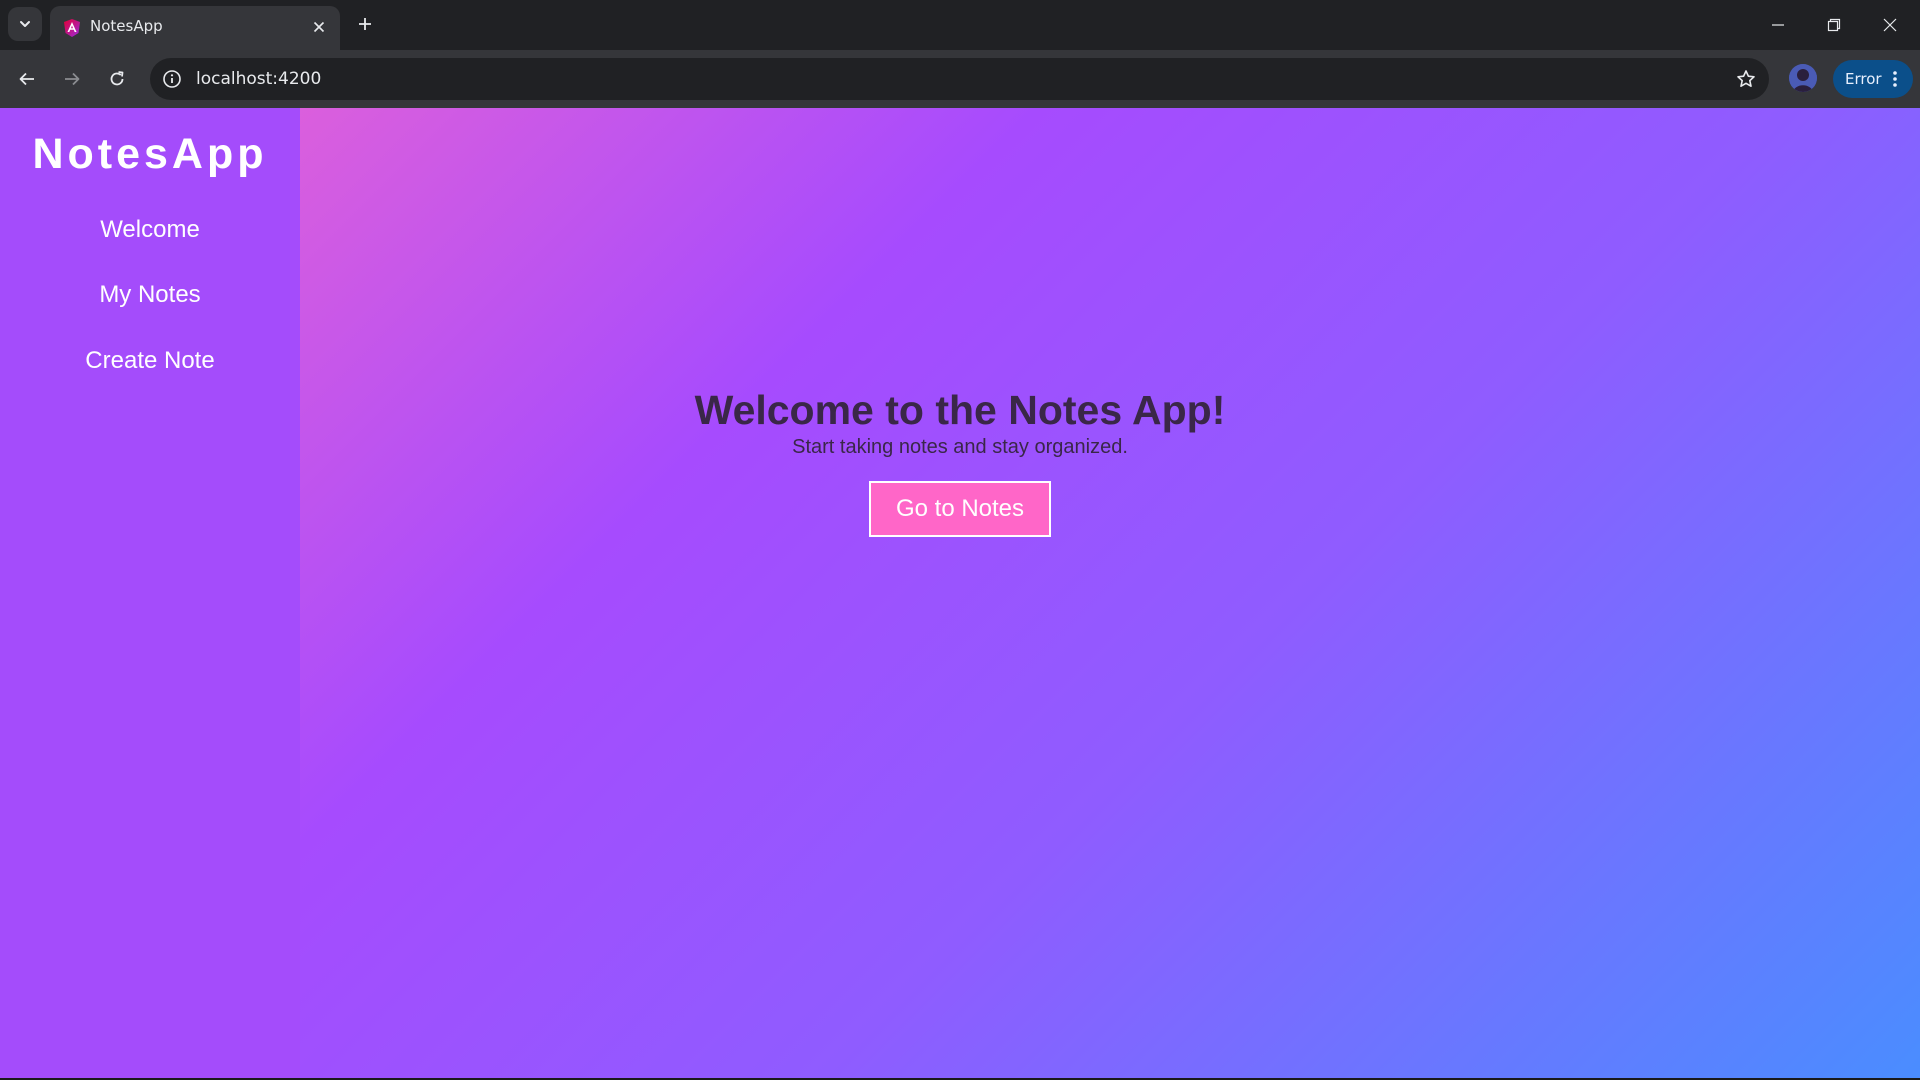  Describe the element at coordinates (150, 593) in the screenshot. I see `sidebar: NotesApp Welcome My Notes Create Note` at that location.